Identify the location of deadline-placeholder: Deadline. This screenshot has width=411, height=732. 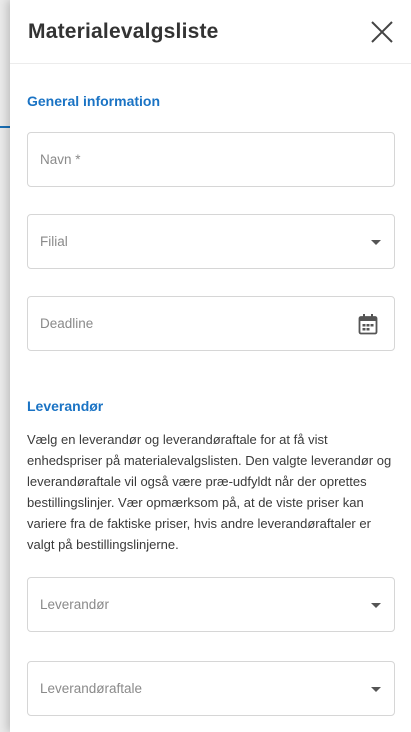
(67, 323).